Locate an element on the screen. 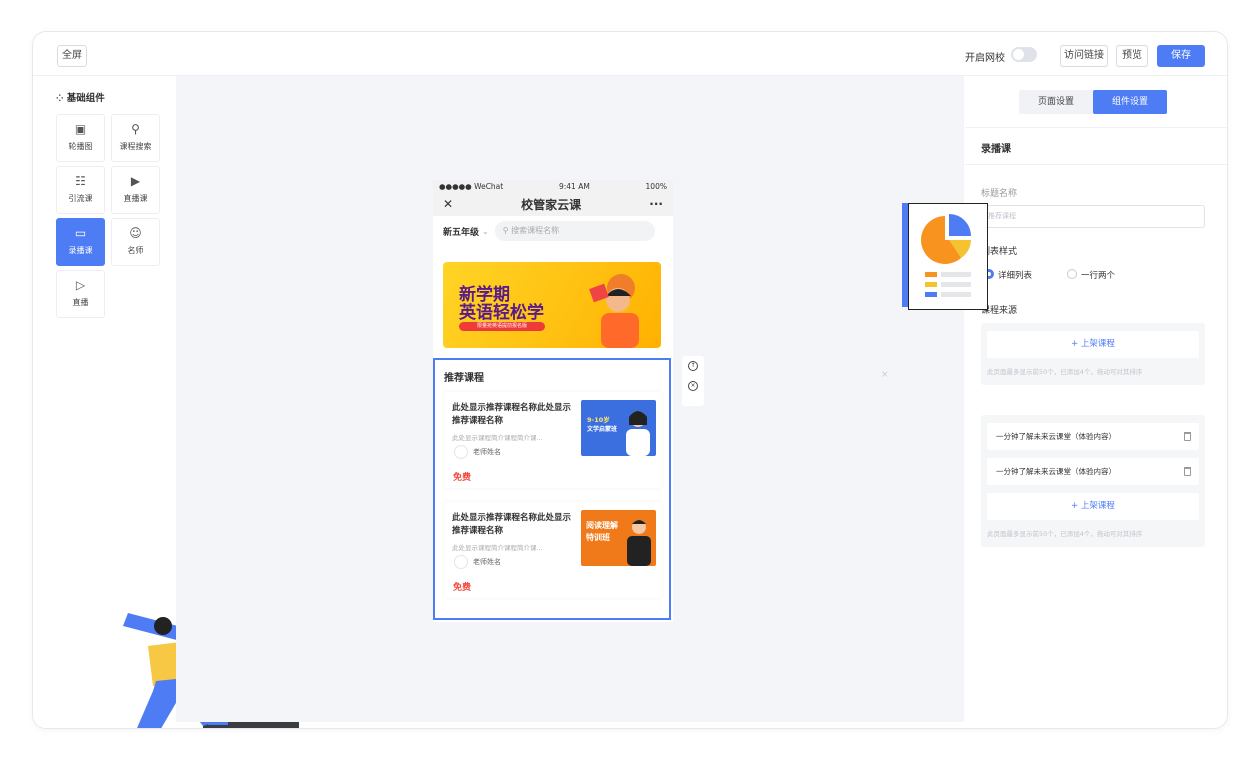 The height and width of the screenshot is (760, 1260). title-name-input: 推荐课程 is located at coordinates (1093, 216).